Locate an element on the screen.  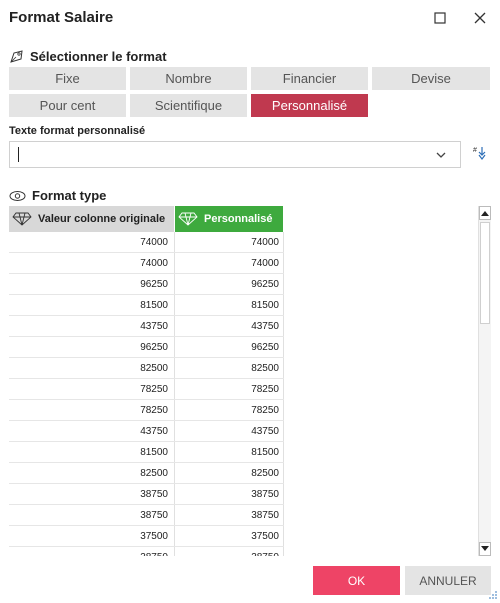
column-header-original-label: Valeur colonne originale is located at coordinates (102, 219).